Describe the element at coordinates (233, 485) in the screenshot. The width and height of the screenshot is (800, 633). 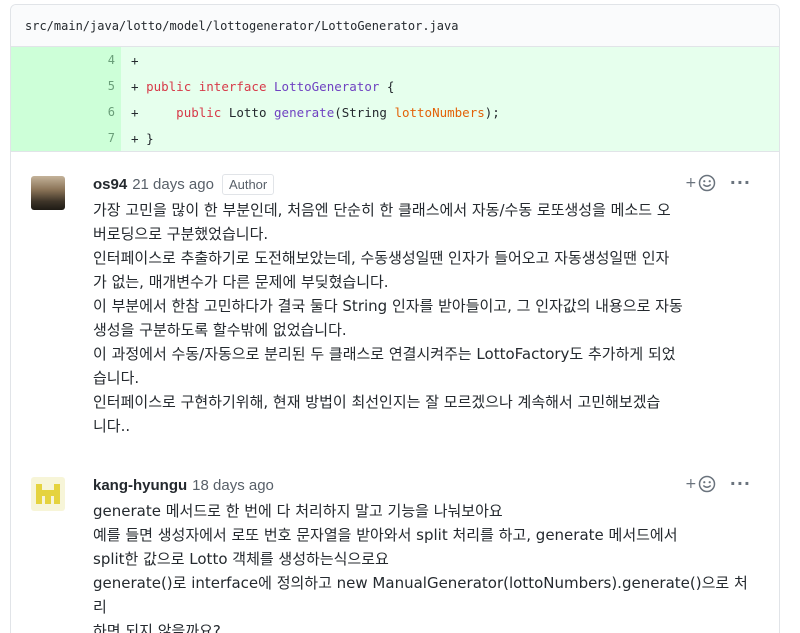
I see `comment-timestamp: 18 days ago` at that location.